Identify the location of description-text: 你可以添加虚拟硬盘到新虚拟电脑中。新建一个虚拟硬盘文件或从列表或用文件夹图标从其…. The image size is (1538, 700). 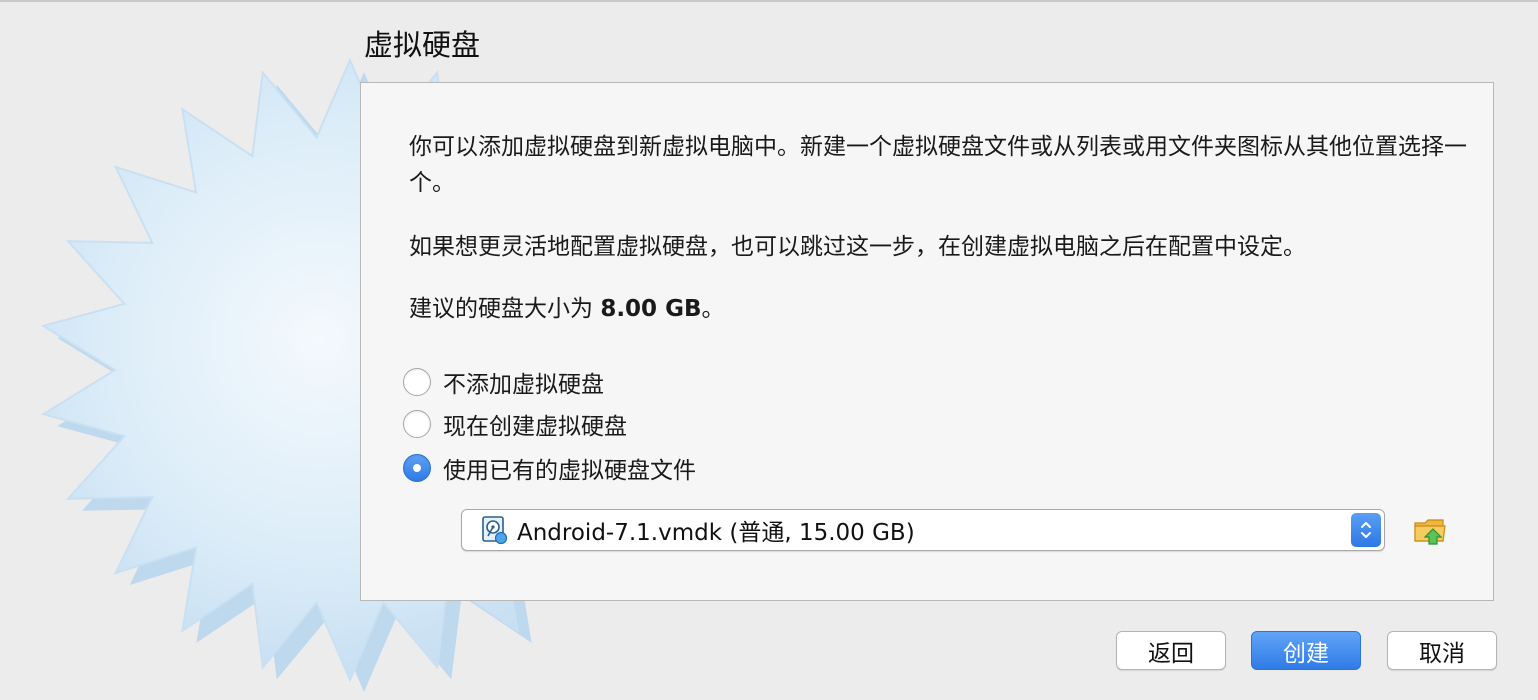
(938, 165).